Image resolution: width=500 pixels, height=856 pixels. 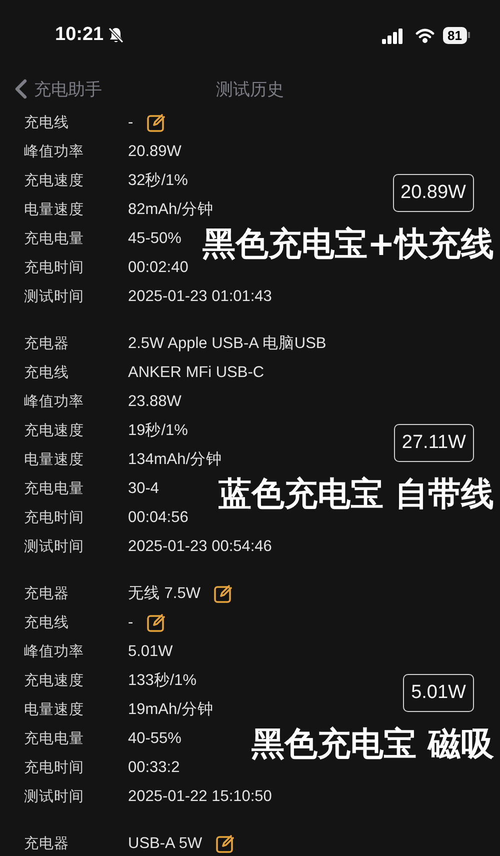 I want to click on field-value: 无线 7.5W, so click(x=164, y=594).